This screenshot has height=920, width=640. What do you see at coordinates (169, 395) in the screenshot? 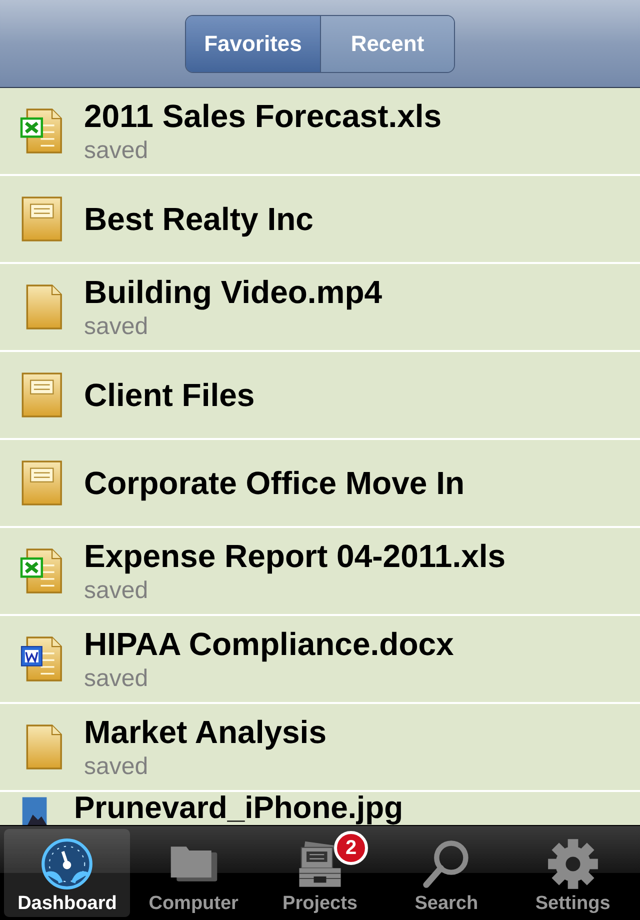
I see `file-name: Client Files` at bounding box center [169, 395].